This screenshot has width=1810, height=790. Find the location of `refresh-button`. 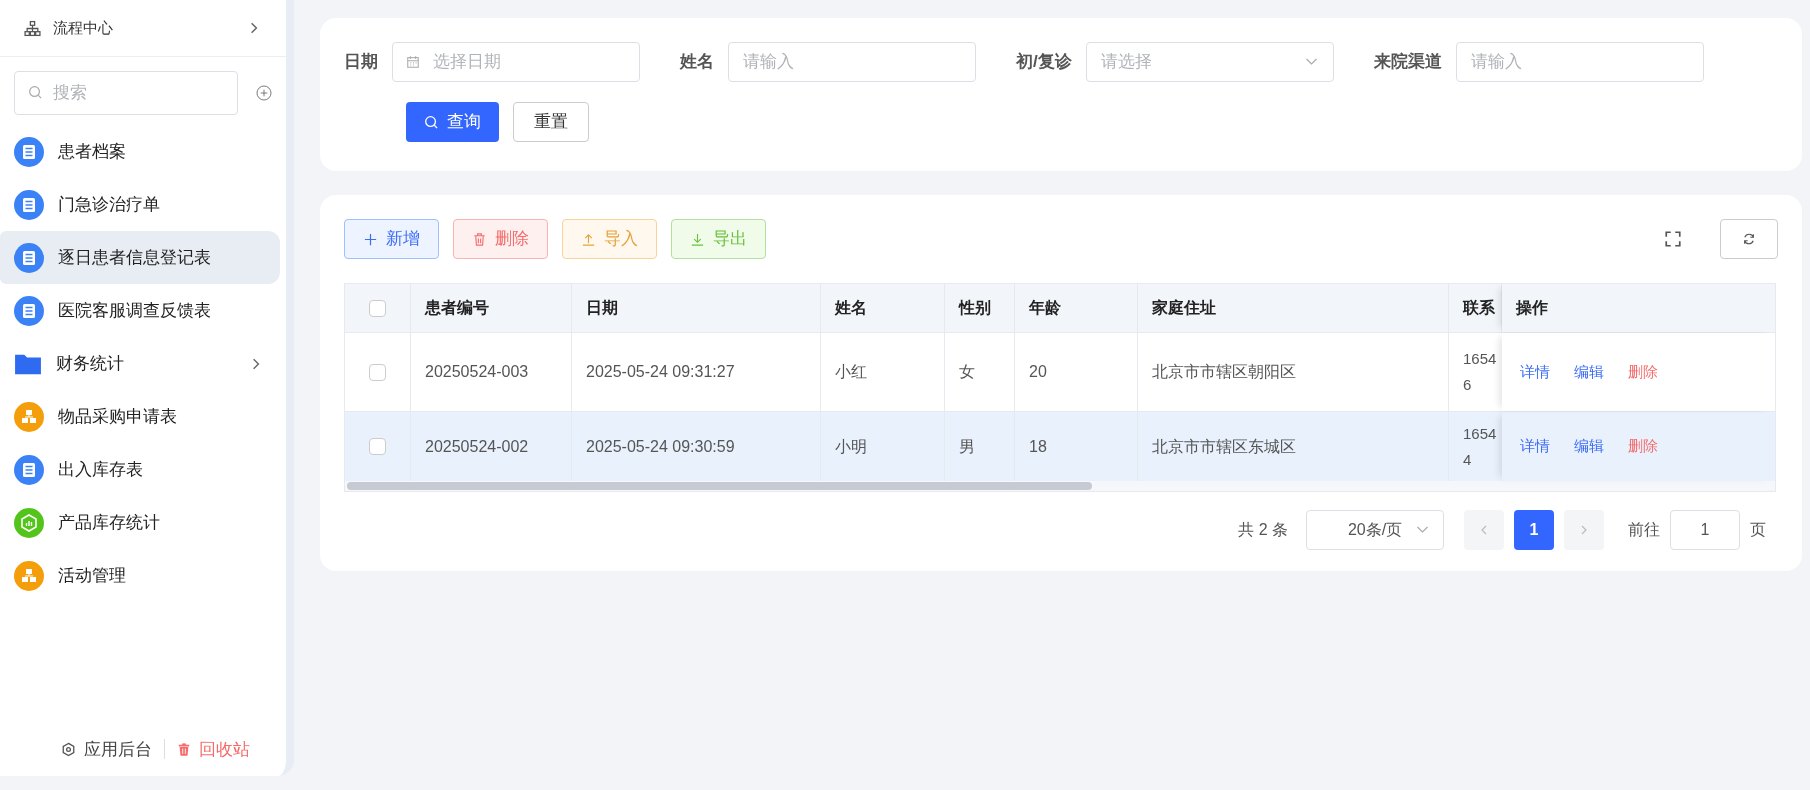

refresh-button is located at coordinates (1749, 239).